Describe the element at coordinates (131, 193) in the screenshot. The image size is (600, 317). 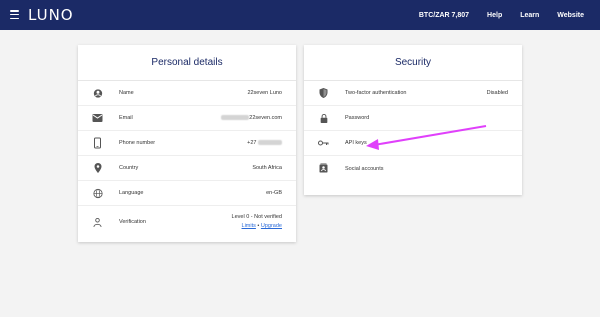
I see `language-label: Language` at that location.